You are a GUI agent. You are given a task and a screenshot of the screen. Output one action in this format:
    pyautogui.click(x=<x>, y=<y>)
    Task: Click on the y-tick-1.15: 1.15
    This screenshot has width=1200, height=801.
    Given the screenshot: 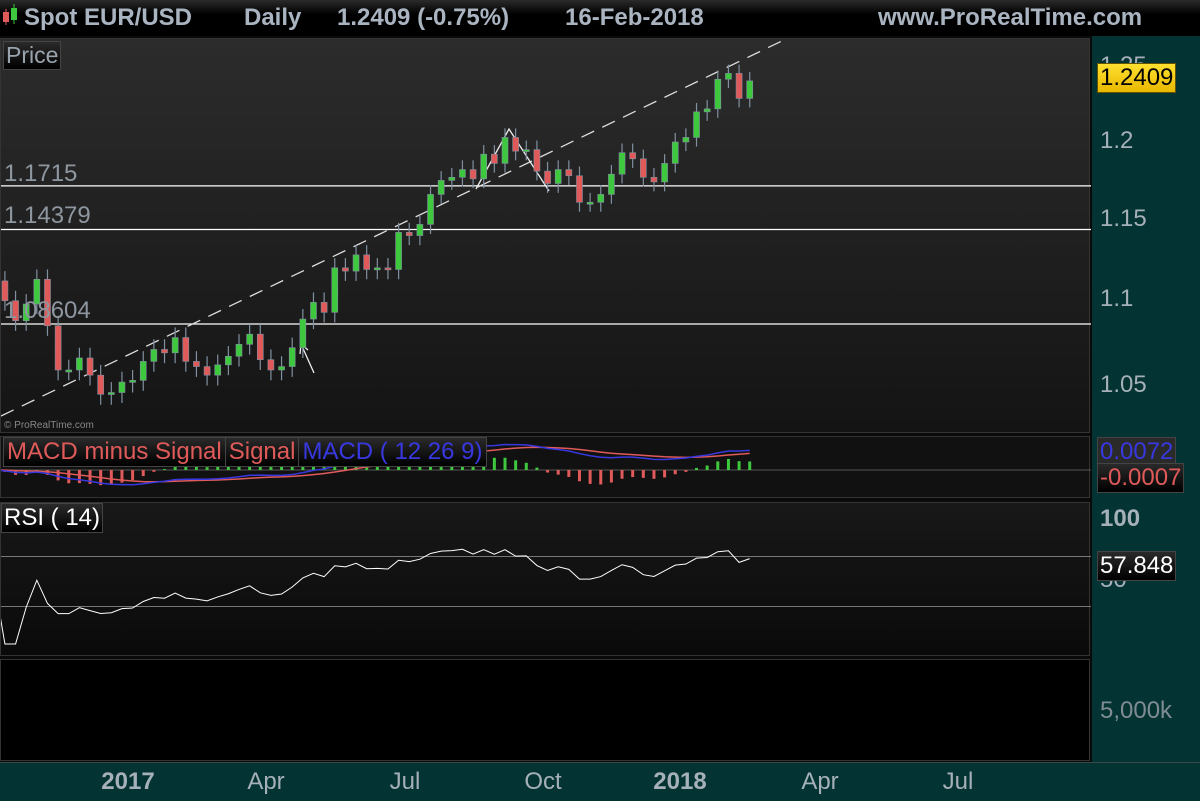 What is the action you would take?
    pyautogui.click(x=1123, y=218)
    